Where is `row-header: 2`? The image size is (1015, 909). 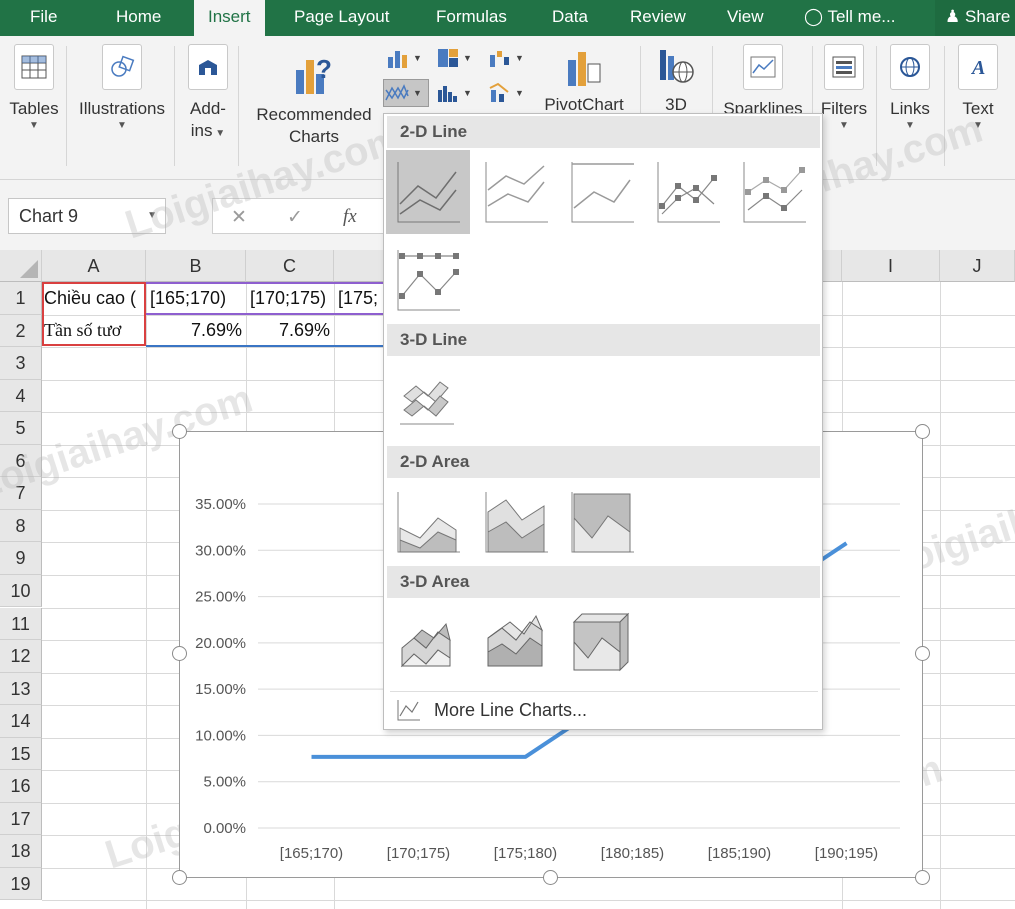 row-header: 2 is located at coordinates (21, 331).